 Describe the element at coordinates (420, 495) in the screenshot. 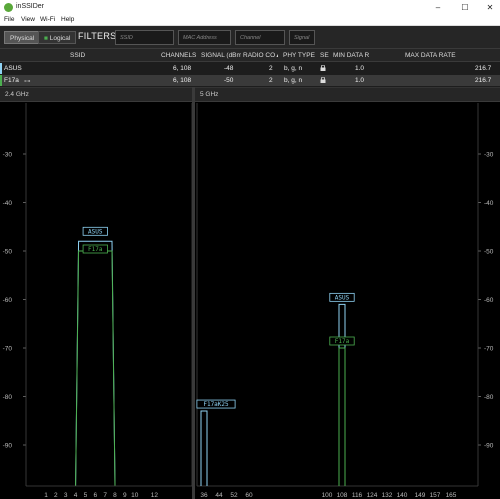

I see `x-tick-label: 149` at that location.